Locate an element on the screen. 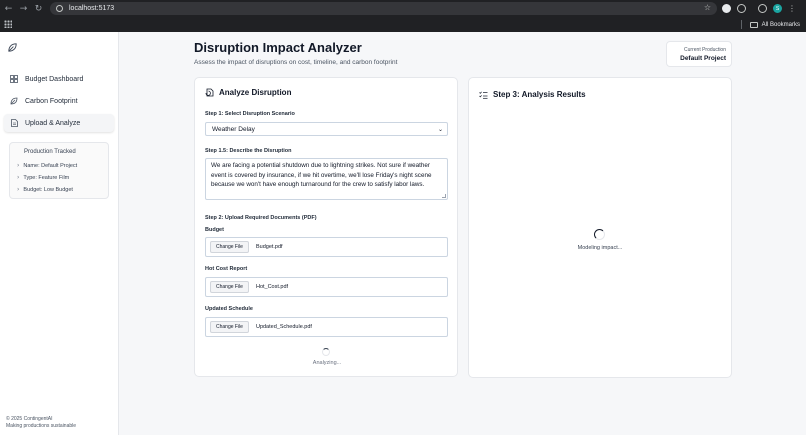 This screenshot has width=806, height=435. document-icon is located at coordinates (14, 123).